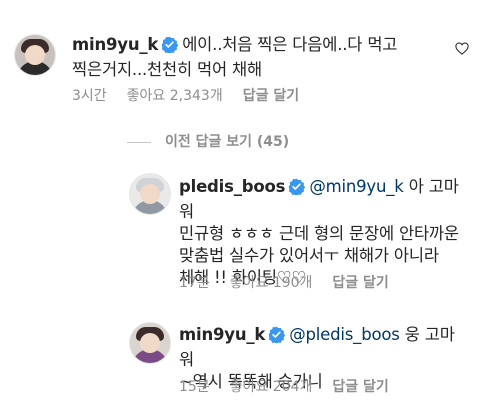 Image resolution: width=480 pixels, height=414 pixels. I want to click on view-previous-label: 이전 답글 보기 (45), so click(227, 142).